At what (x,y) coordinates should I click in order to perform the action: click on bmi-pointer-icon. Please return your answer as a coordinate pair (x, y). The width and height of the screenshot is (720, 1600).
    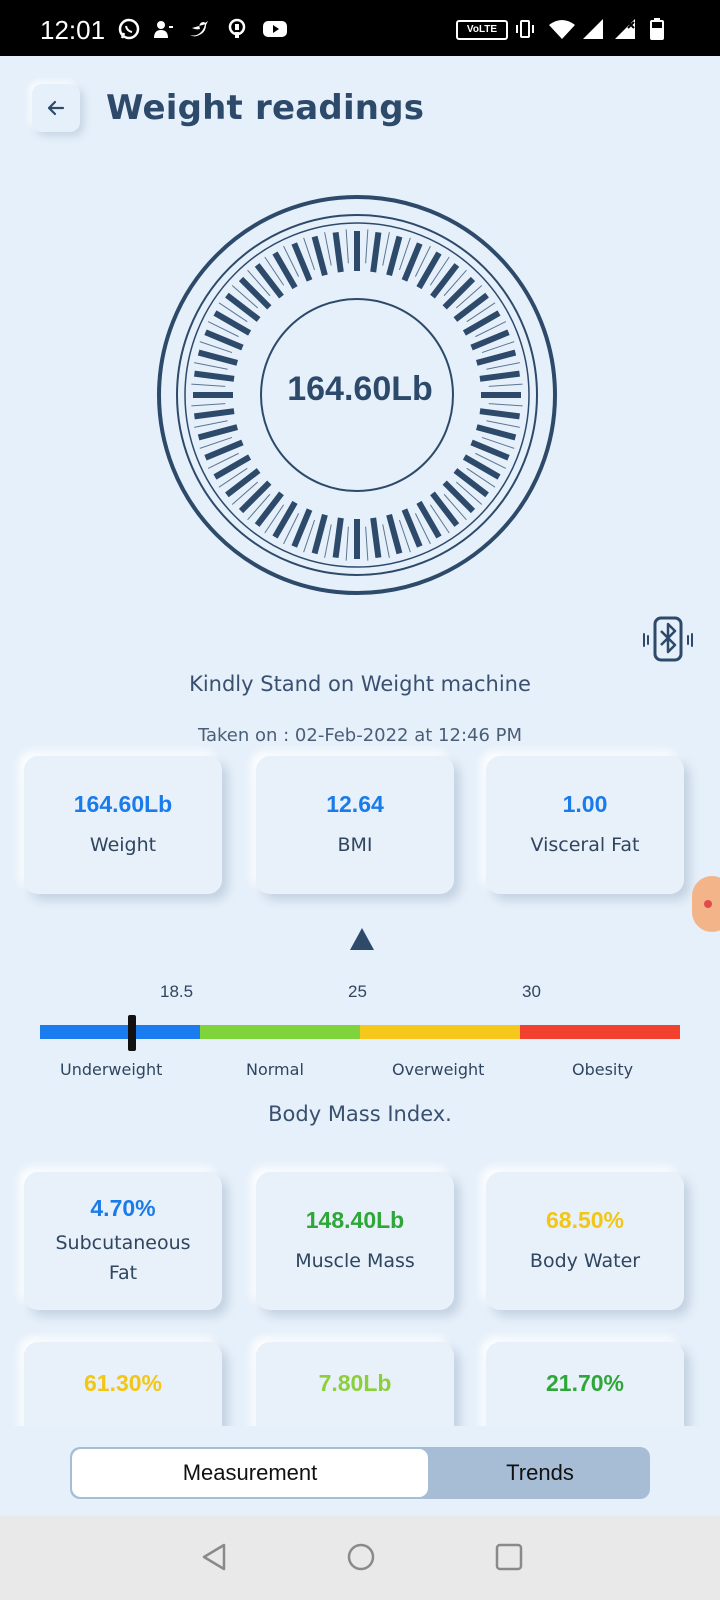
    Looking at the image, I should click on (362, 939).